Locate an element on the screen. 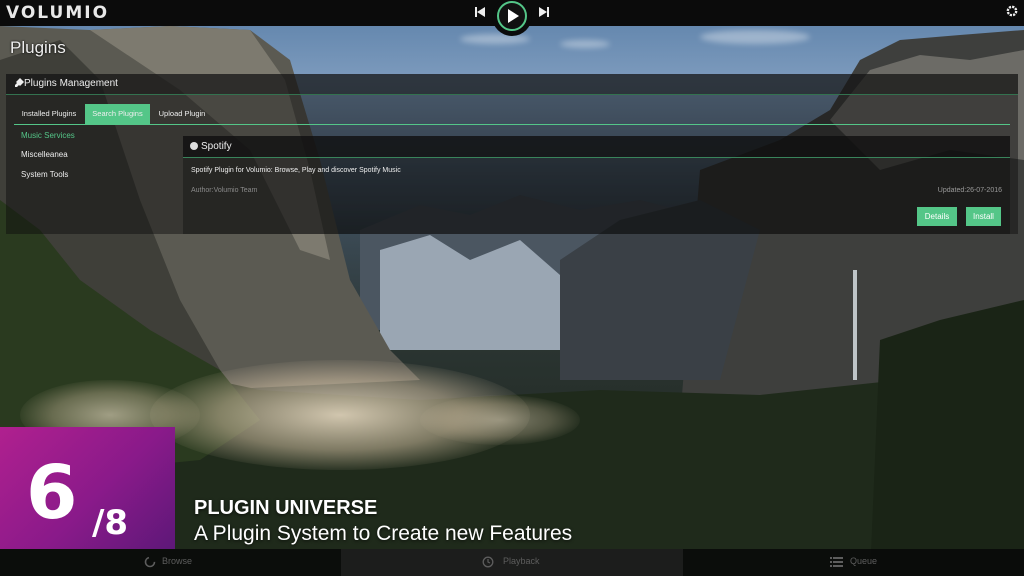 This screenshot has width=1024, height=576. page-title: Plugins is located at coordinates (38, 47).